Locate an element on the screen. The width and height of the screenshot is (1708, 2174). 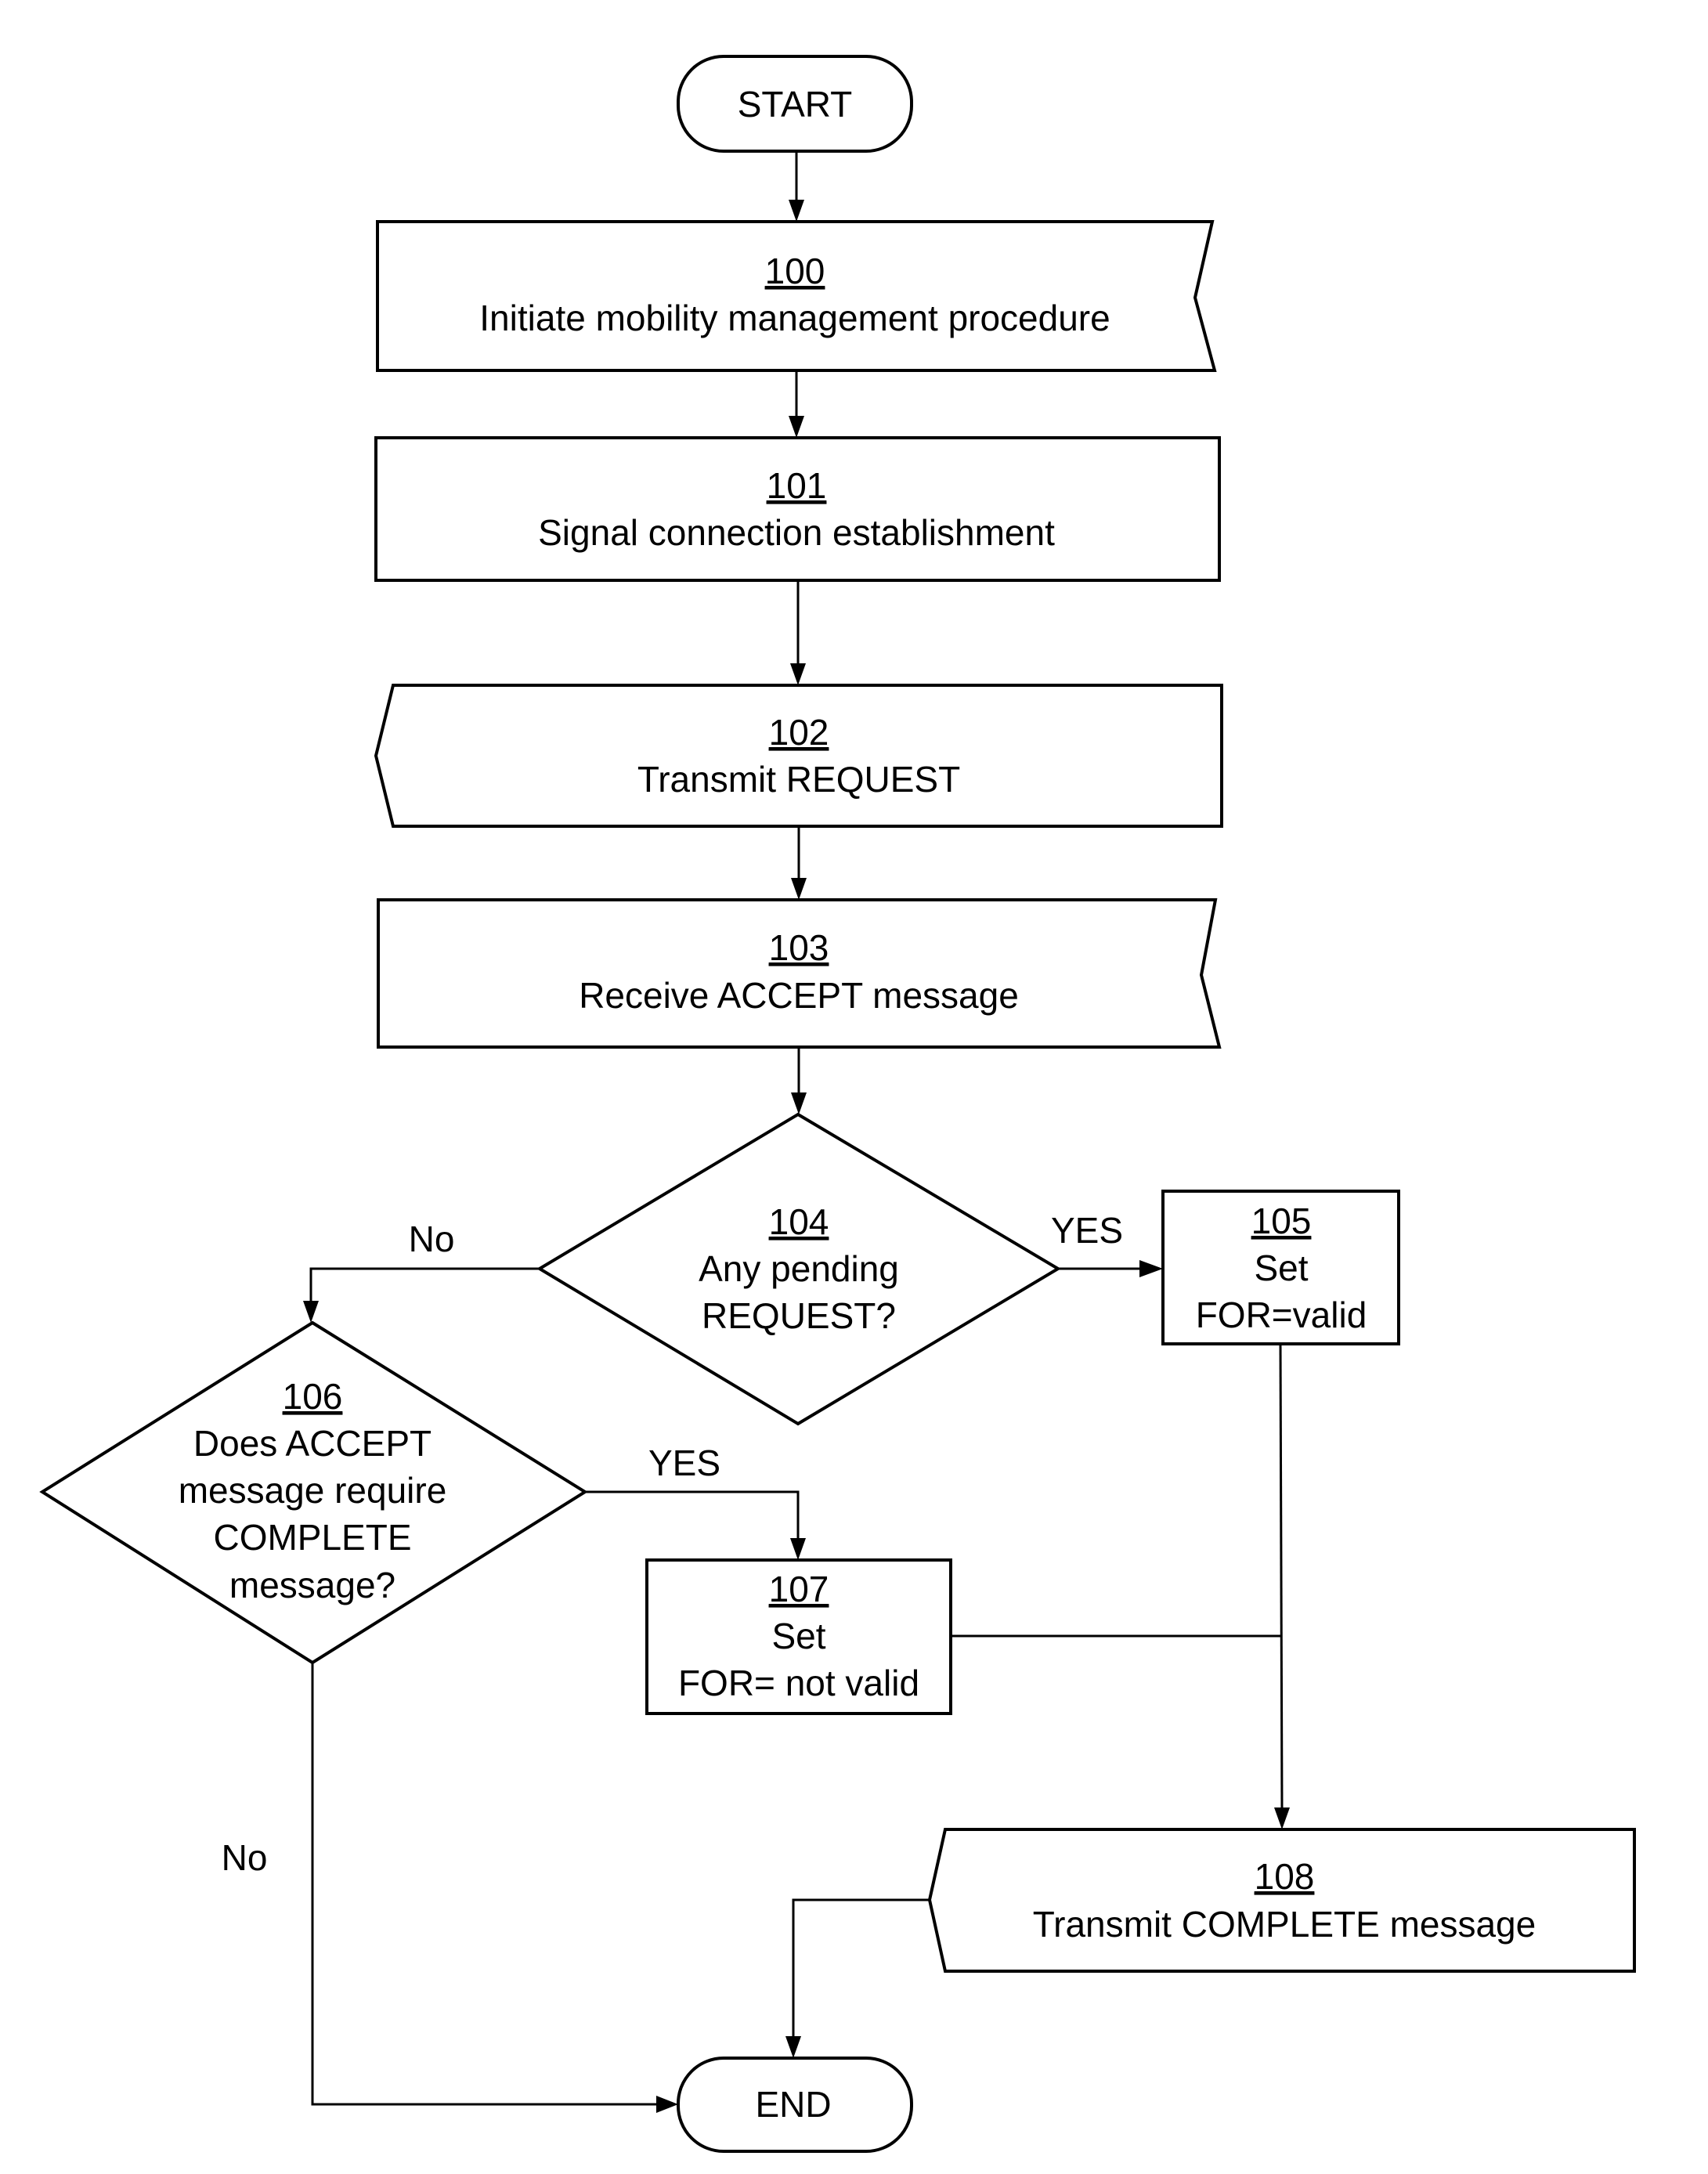
step-number: 100 is located at coordinates (795, 271).